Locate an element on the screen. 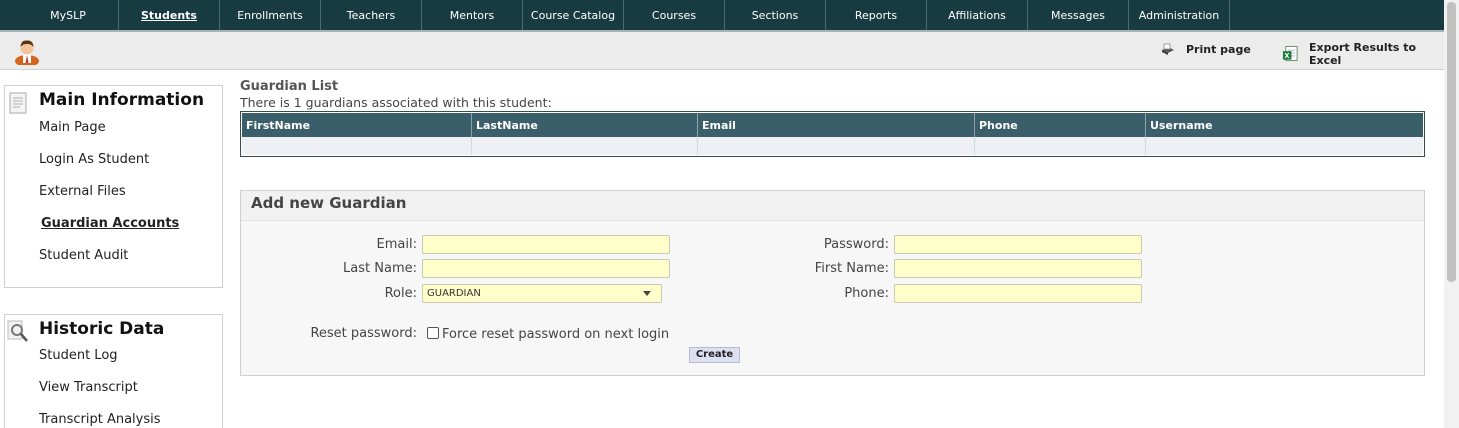  role-select: GUARDIAN is located at coordinates (542, 293).